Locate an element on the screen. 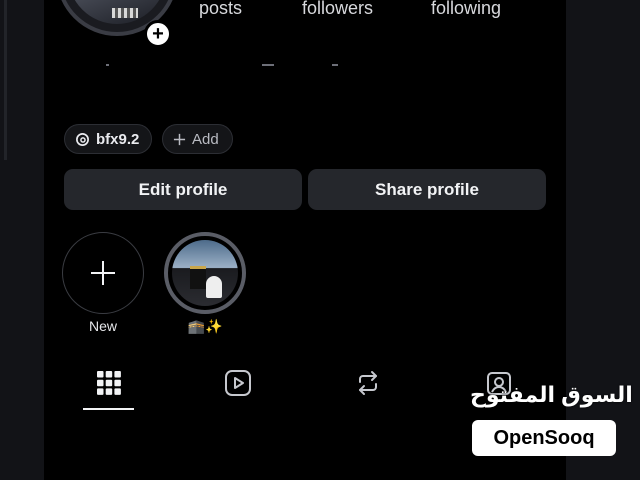 This screenshot has height=480, width=640. repost-icon is located at coordinates (368, 383).